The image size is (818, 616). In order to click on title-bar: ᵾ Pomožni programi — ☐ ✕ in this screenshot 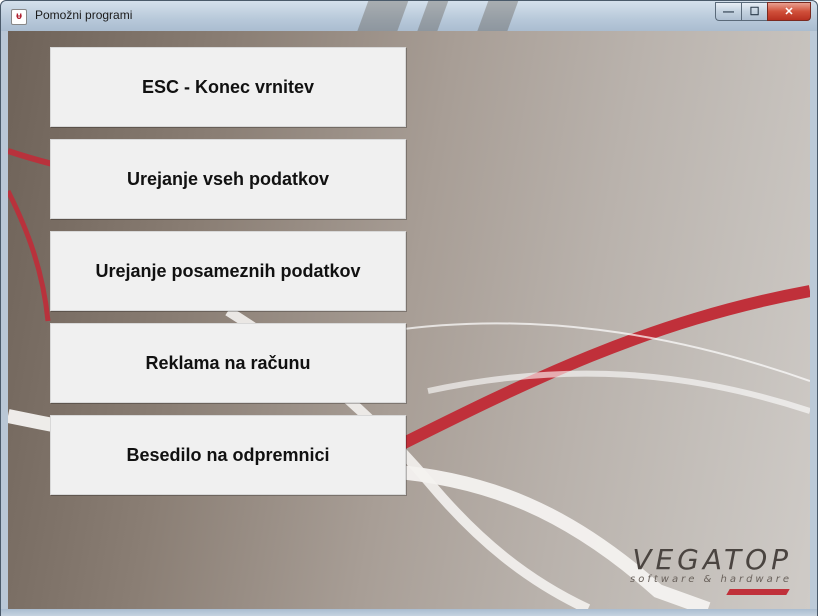, I will do `click(409, 16)`.